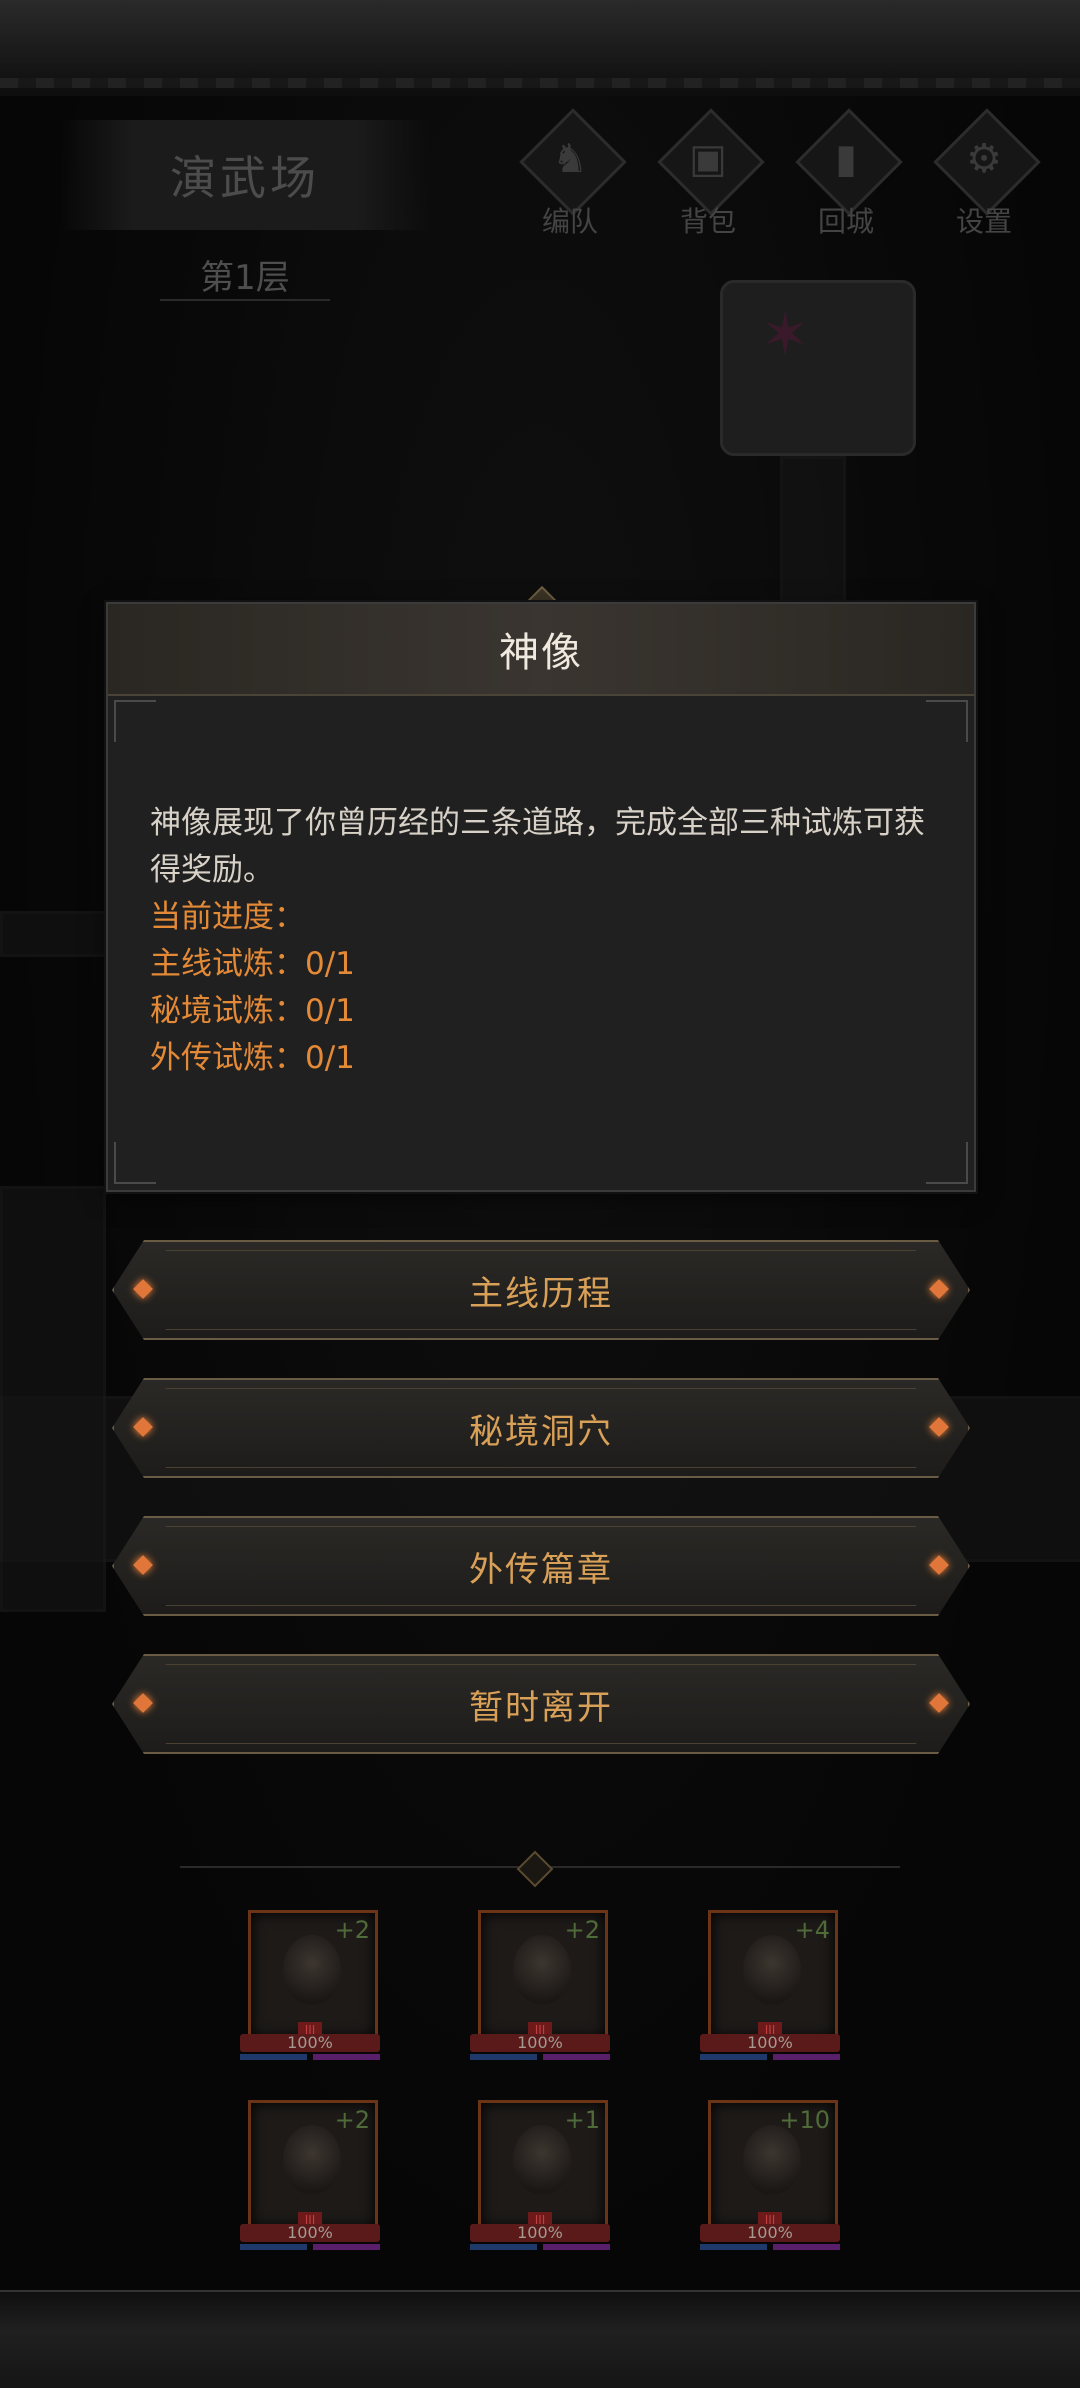  I want to click on option-secret-cave-button: 秘境洞穴, so click(541, 1428).